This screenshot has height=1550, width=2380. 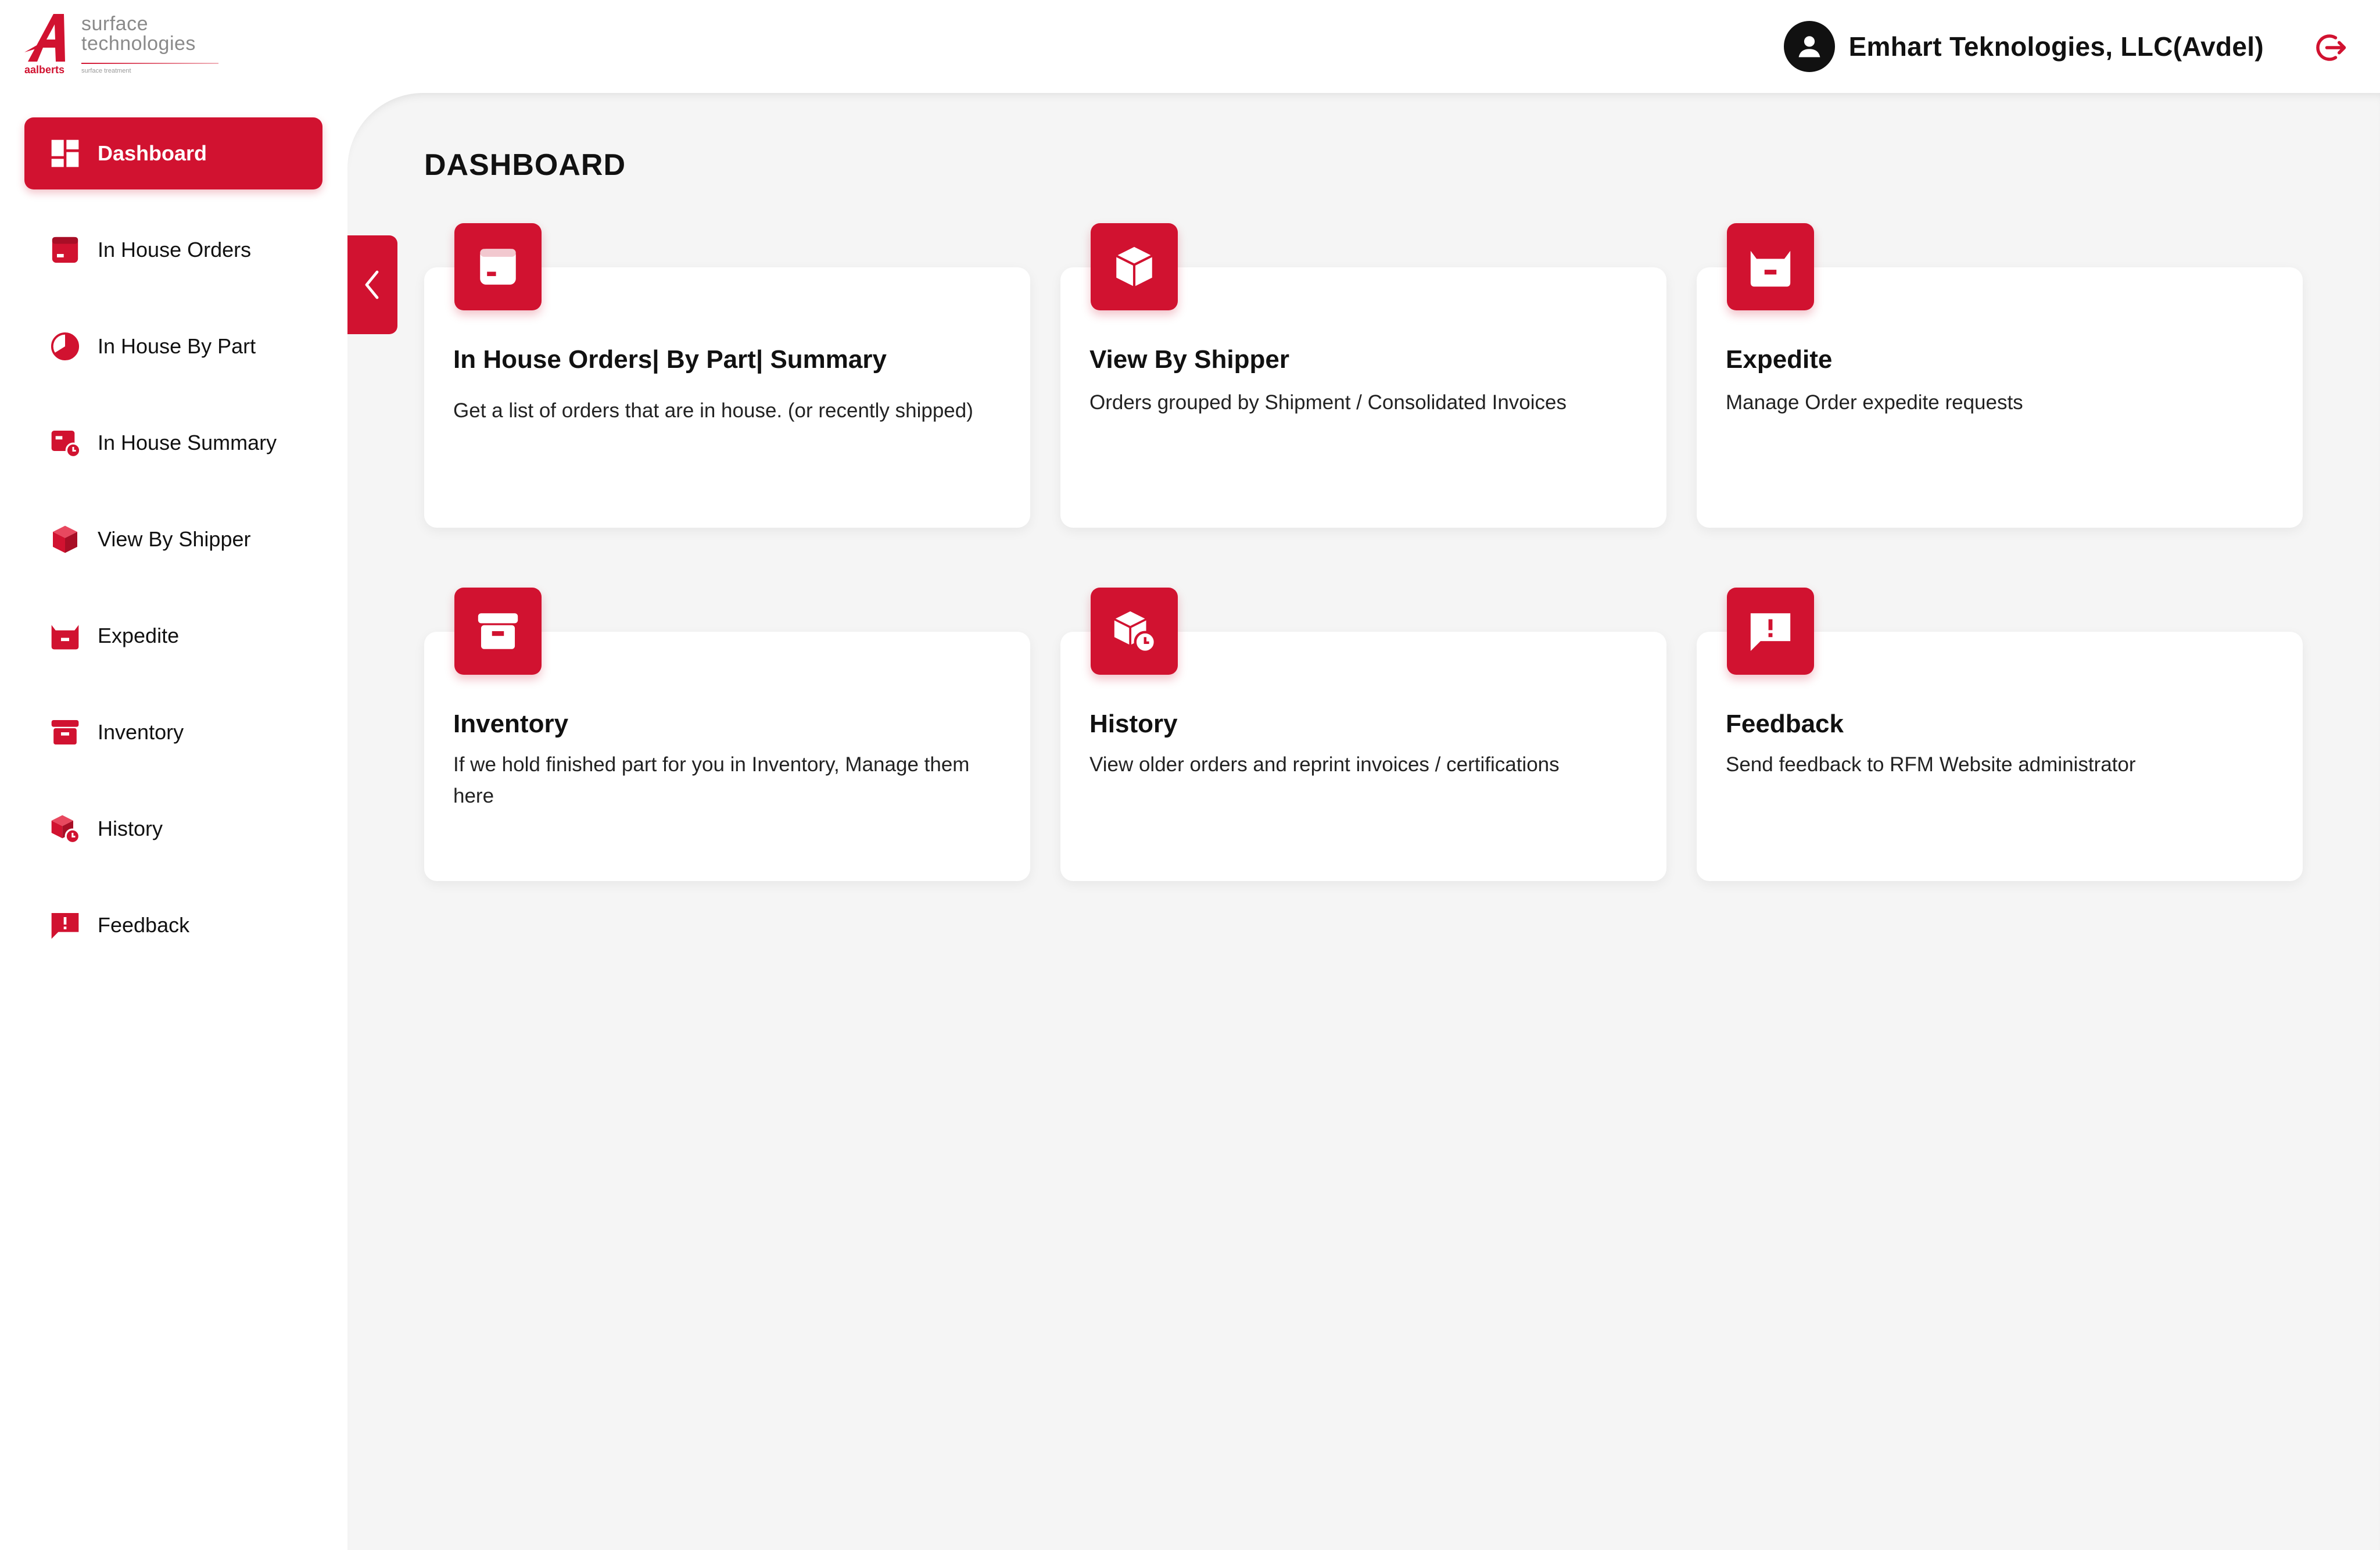 What do you see at coordinates (1189, 359) in the screenshot?
I see `card-title: View By Shipper` at bounding box center [1189, 359].